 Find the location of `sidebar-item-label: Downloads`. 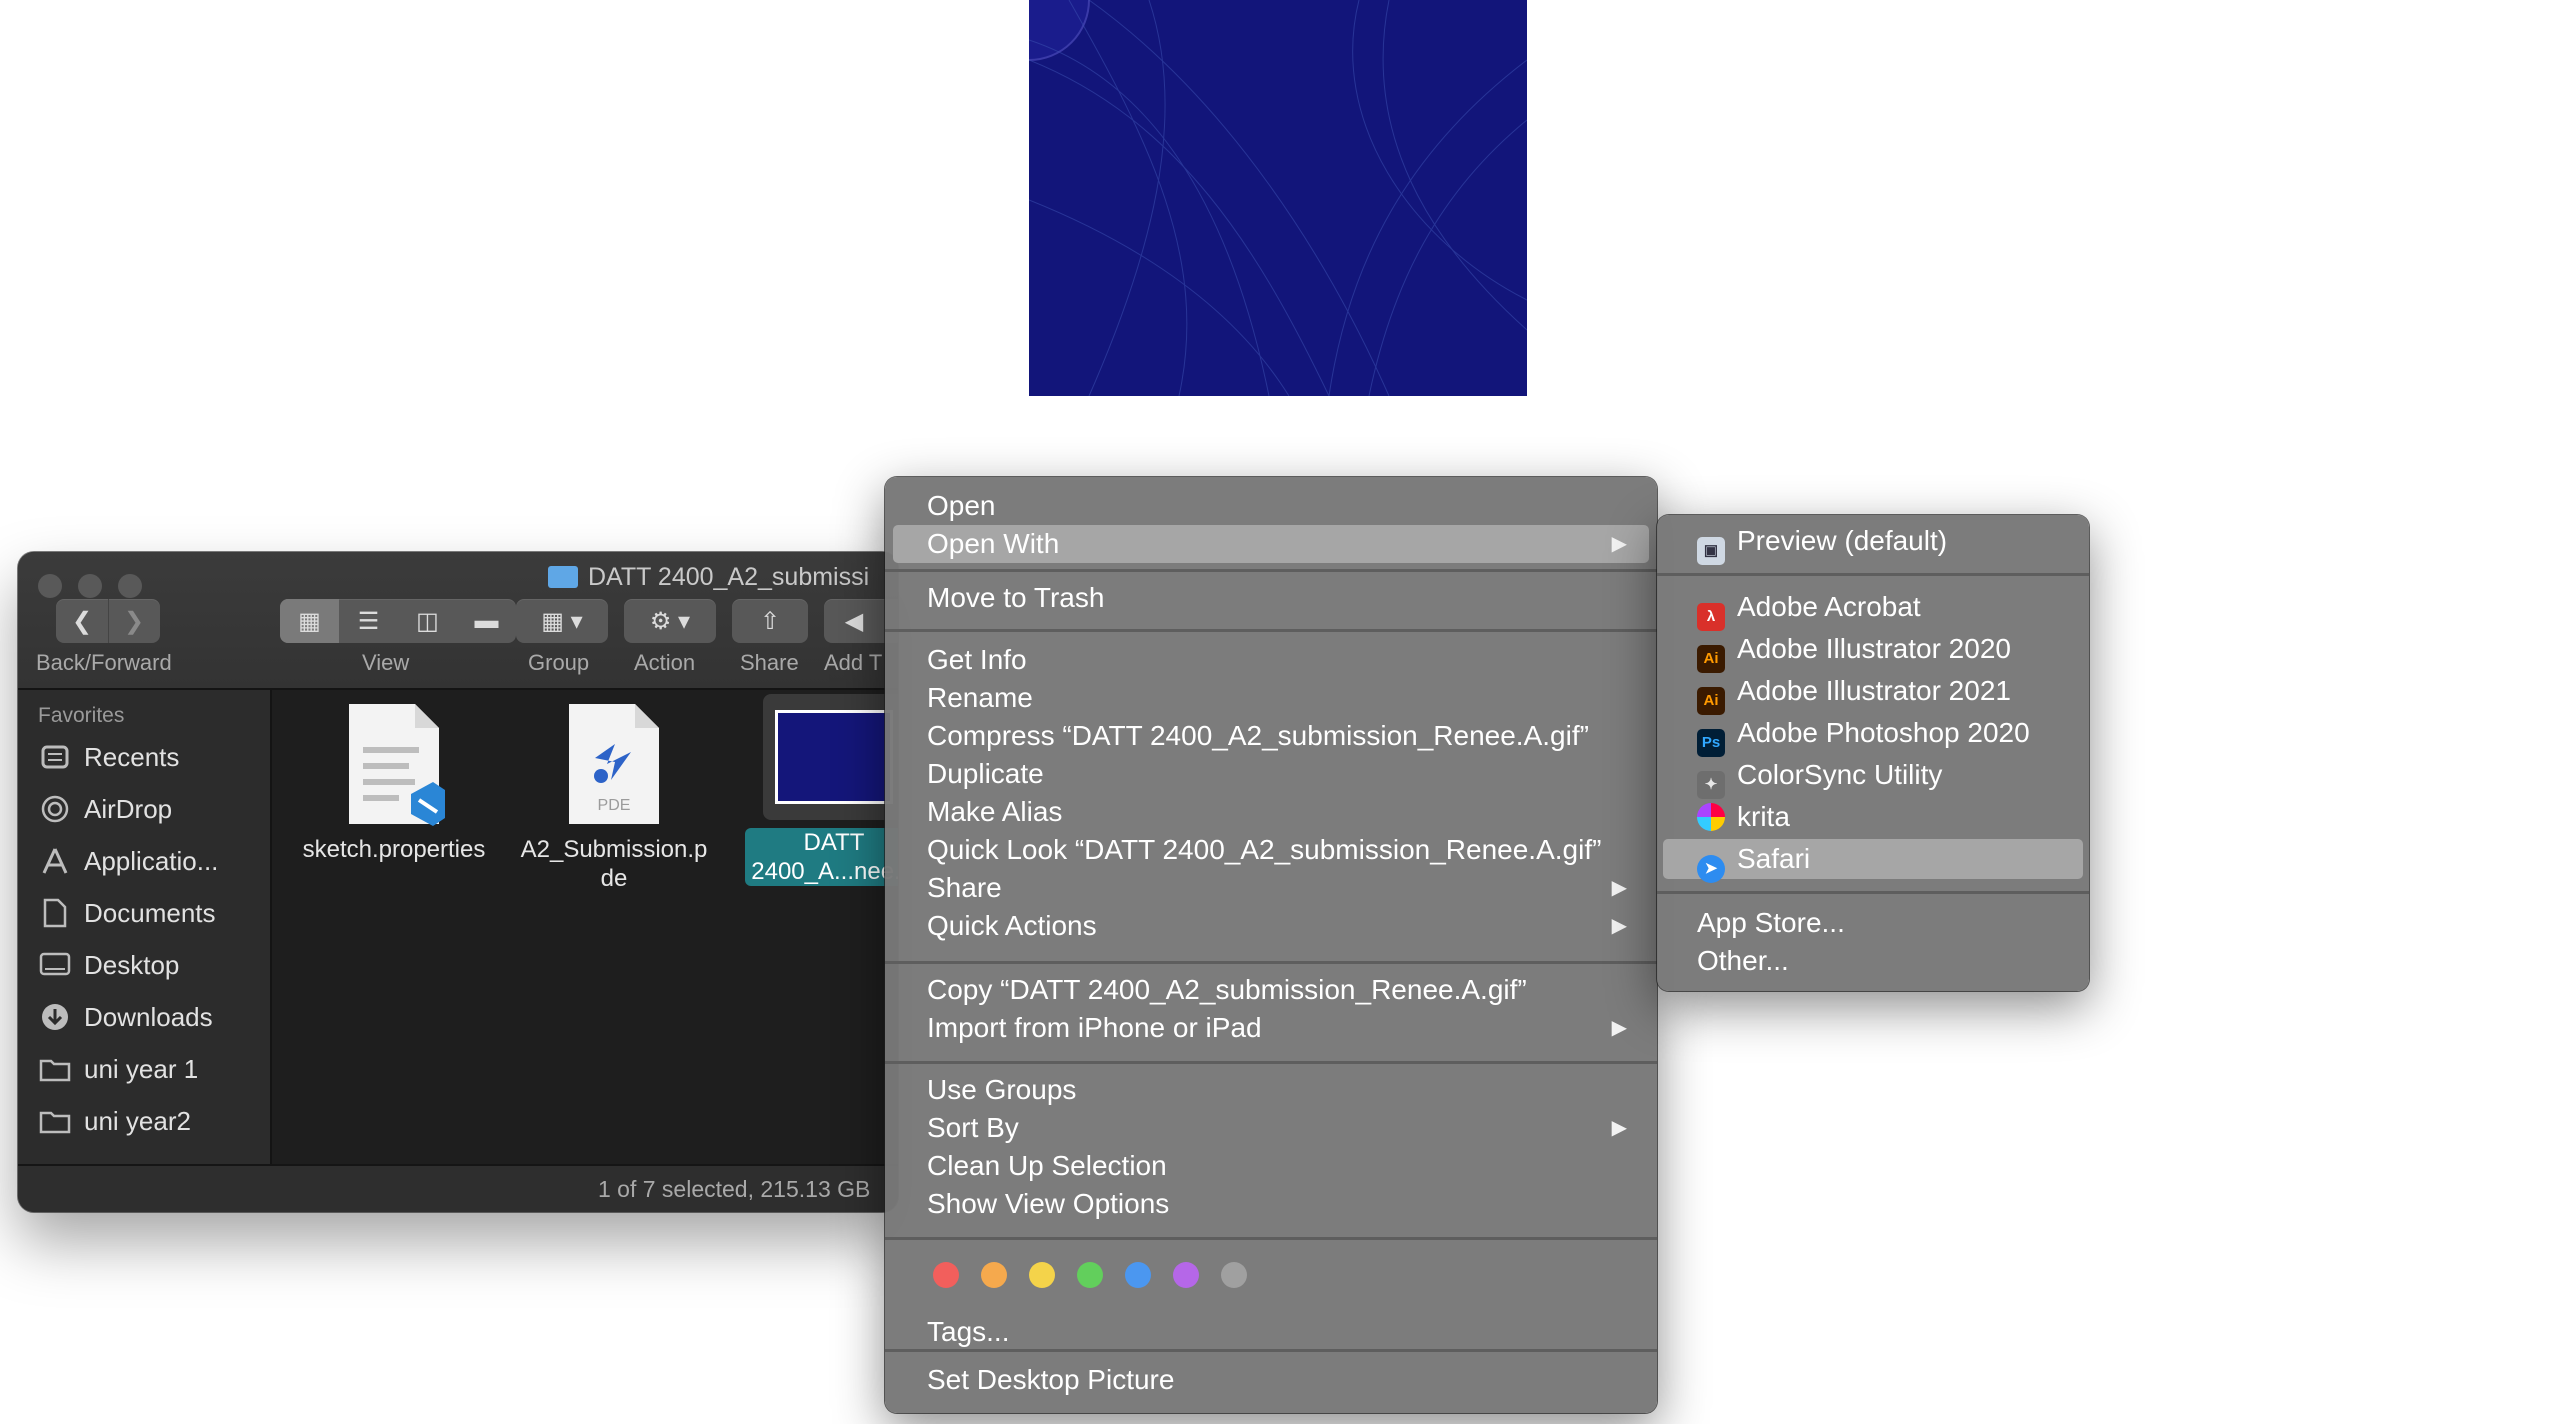

sidebar-item-label: Downloads is located at coordinates (148, 1016).